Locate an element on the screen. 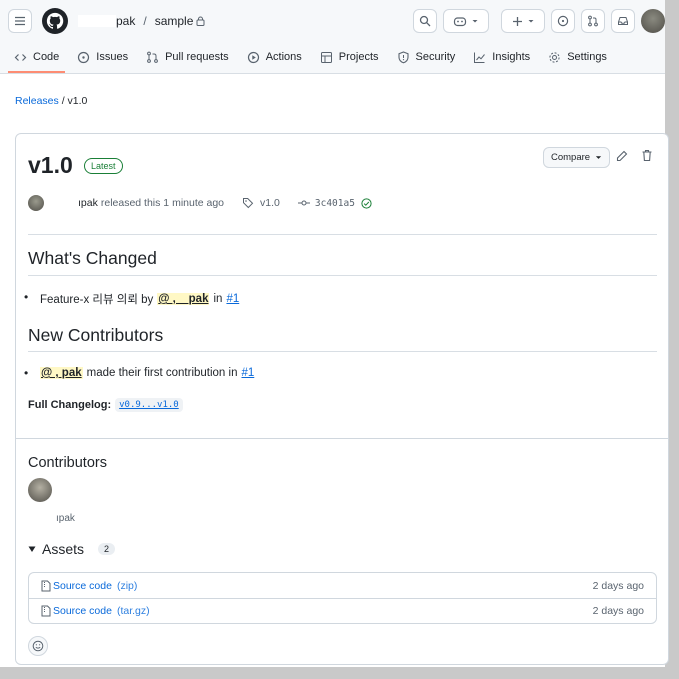 The width and height of the screenshot is (679, 679). menu-button is located at coordinates (20, 21).